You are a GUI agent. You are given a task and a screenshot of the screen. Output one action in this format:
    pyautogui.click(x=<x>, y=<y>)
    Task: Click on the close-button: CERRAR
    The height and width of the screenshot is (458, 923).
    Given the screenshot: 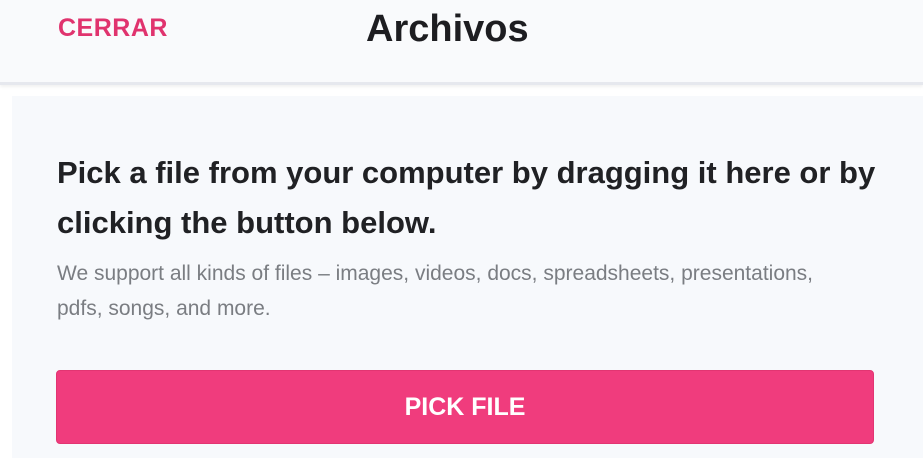 What is the action you would take?
    pyautogui.click(x=113, y=28)
    